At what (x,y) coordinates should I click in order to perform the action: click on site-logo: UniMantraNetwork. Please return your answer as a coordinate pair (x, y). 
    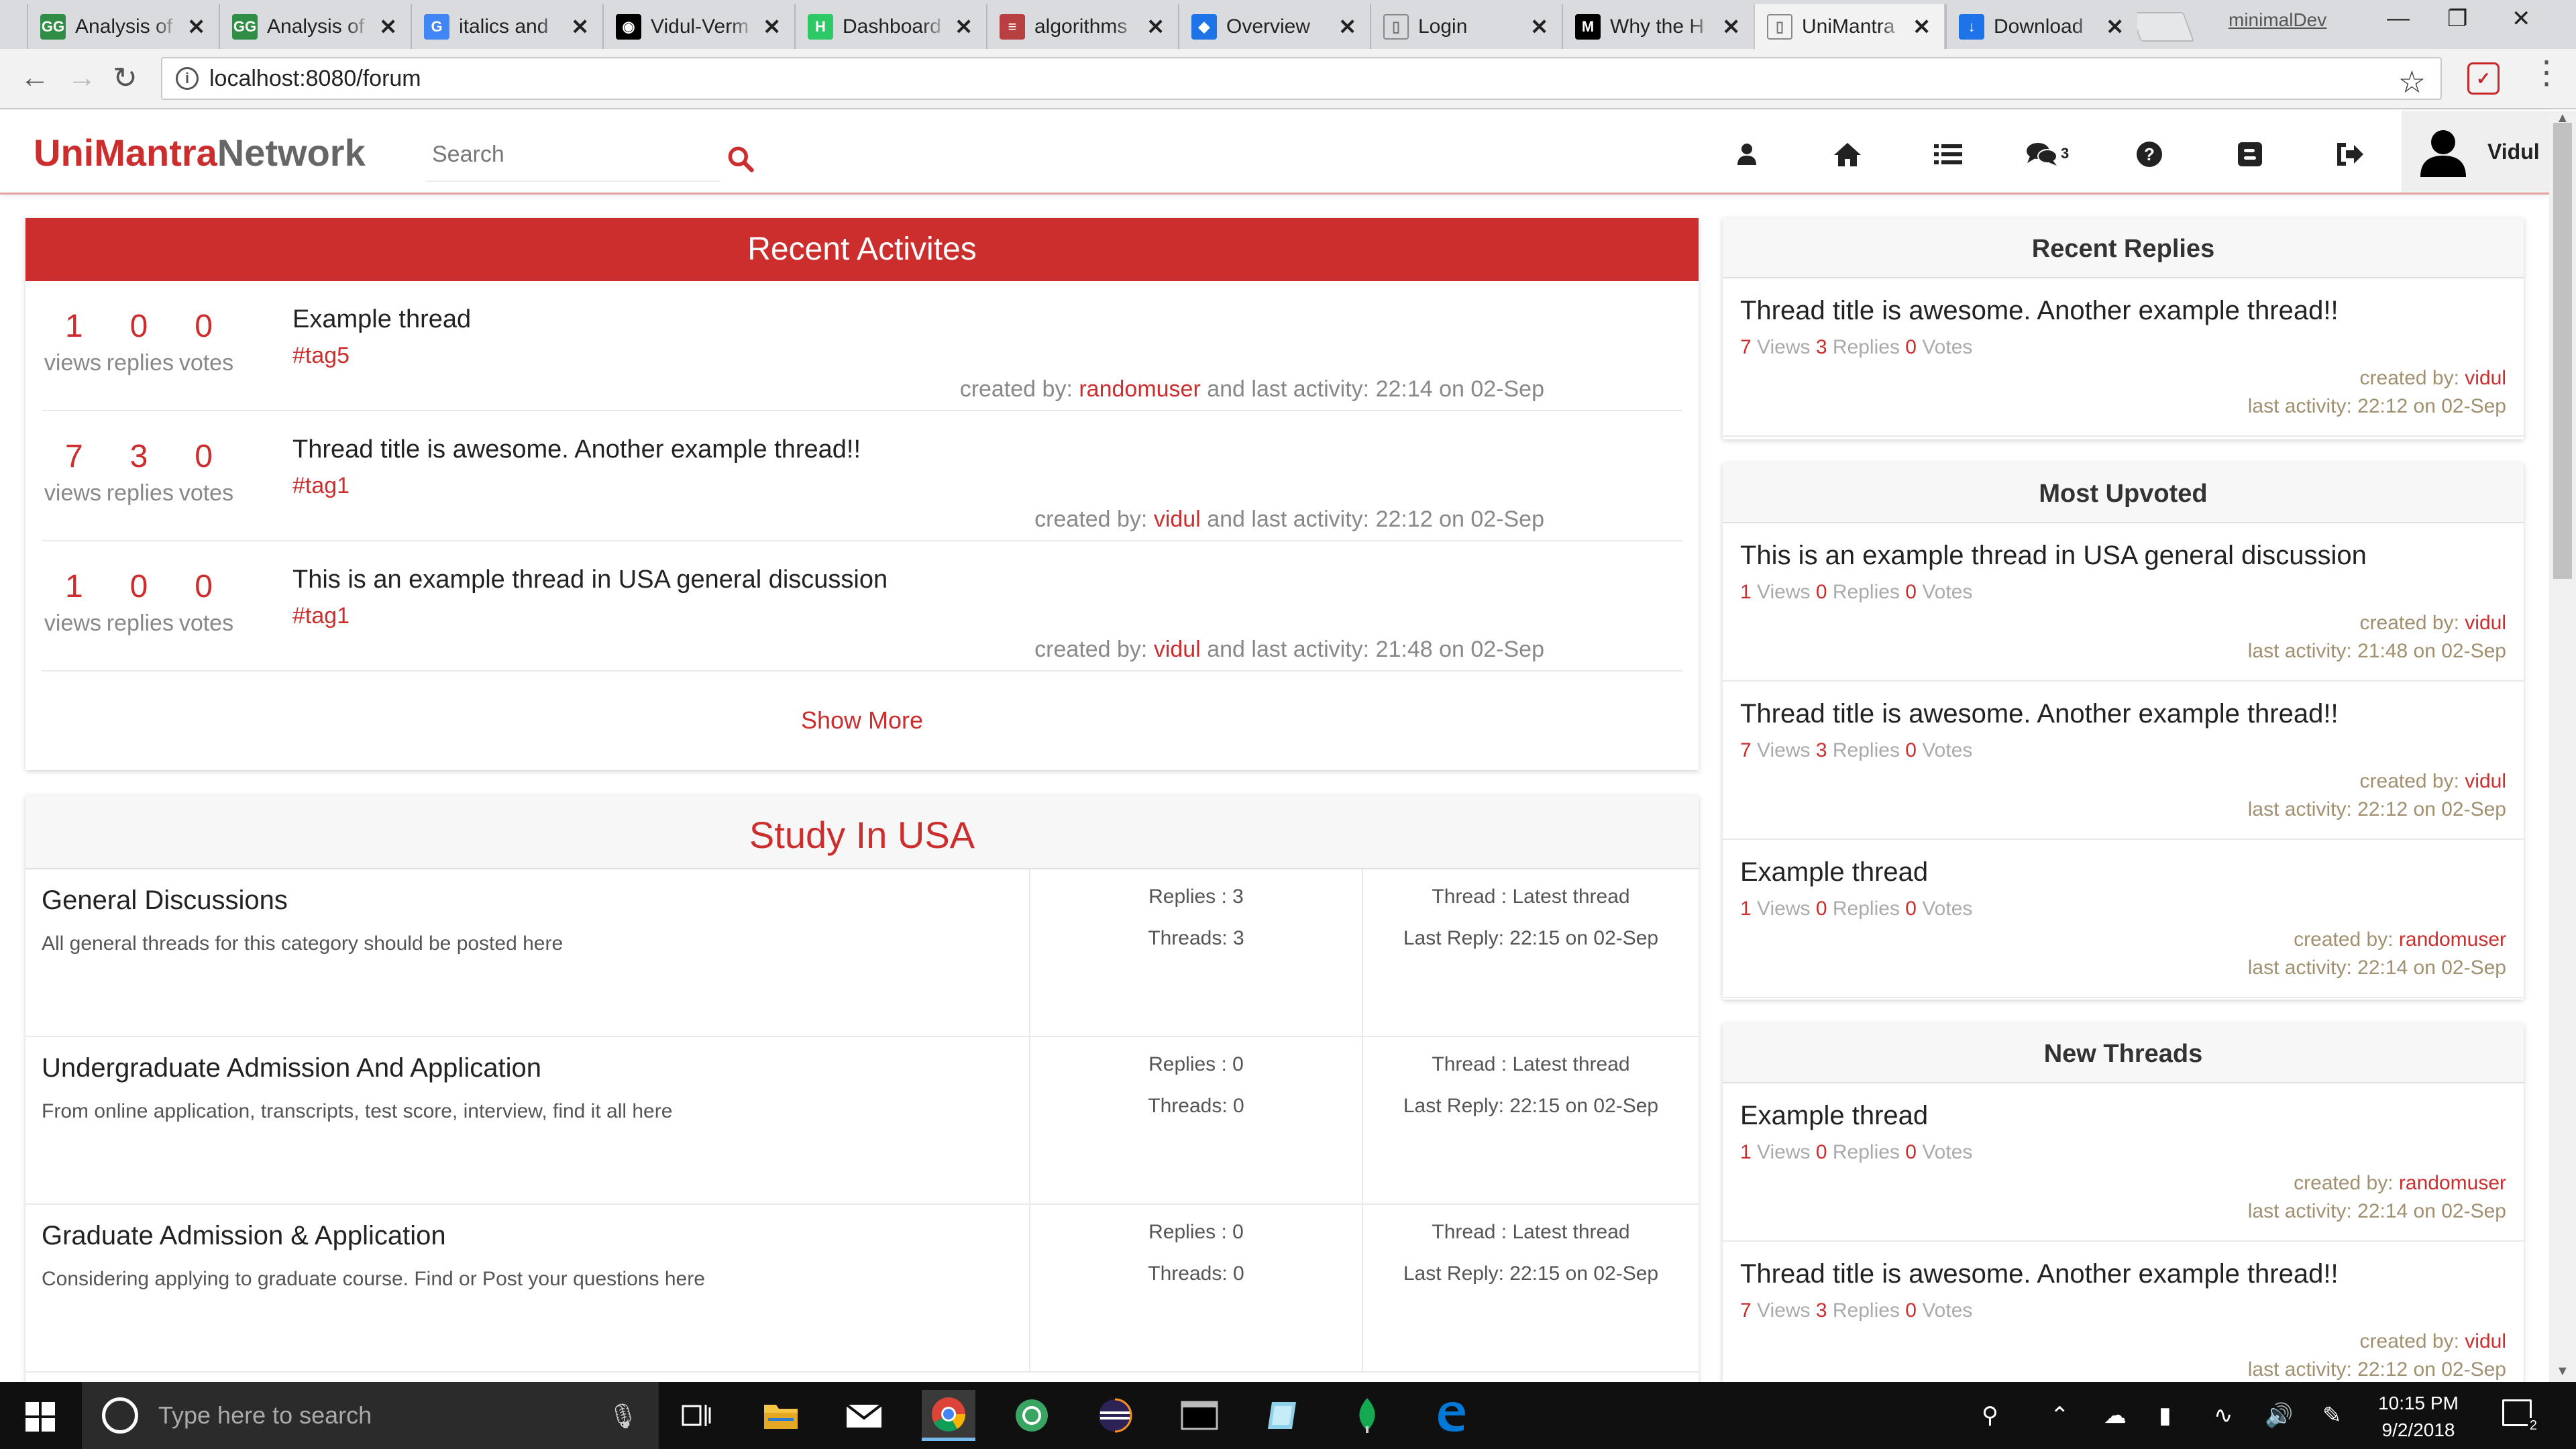
    Looking at the image, I should click on (200, 152).